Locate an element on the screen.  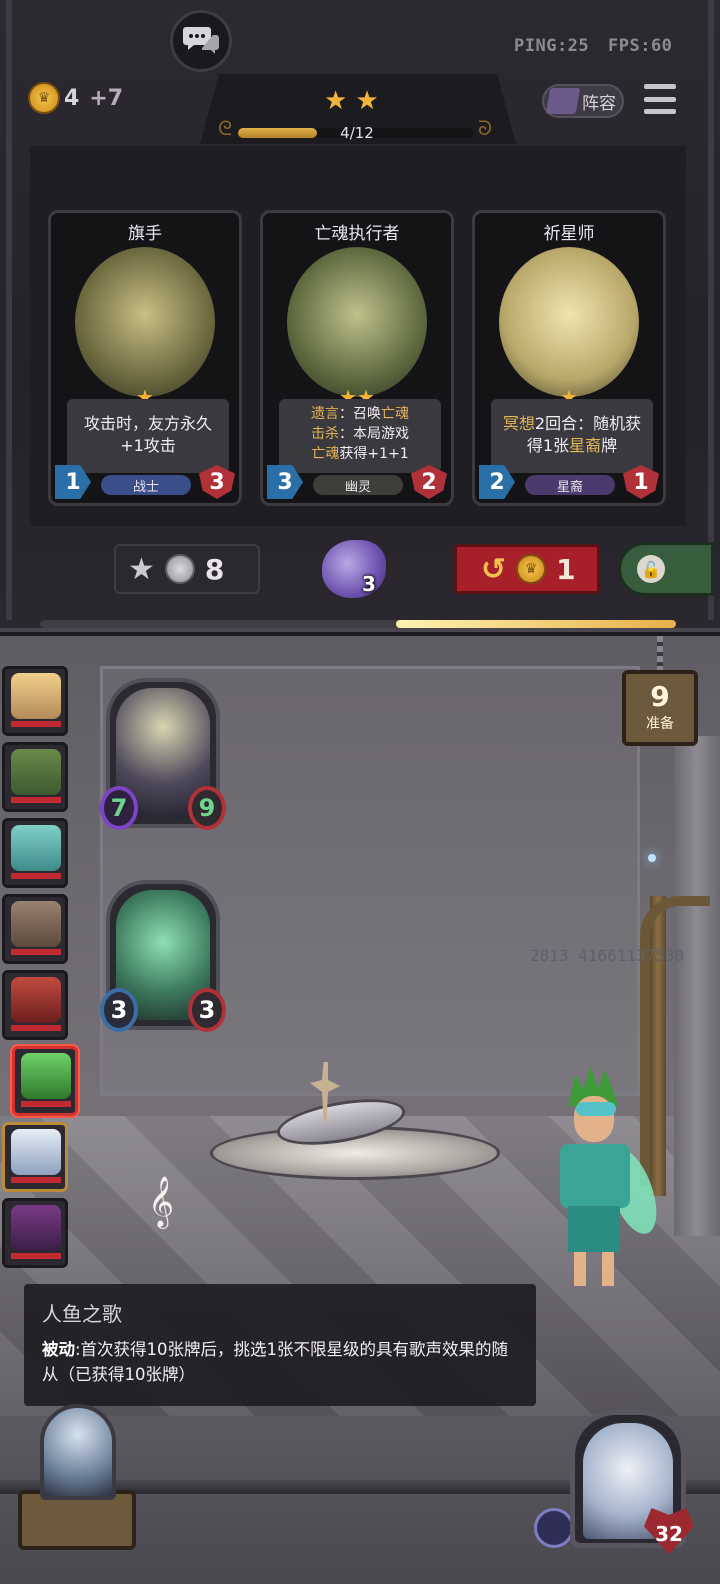
hero-power-art is located at coordinates (78, 1452).